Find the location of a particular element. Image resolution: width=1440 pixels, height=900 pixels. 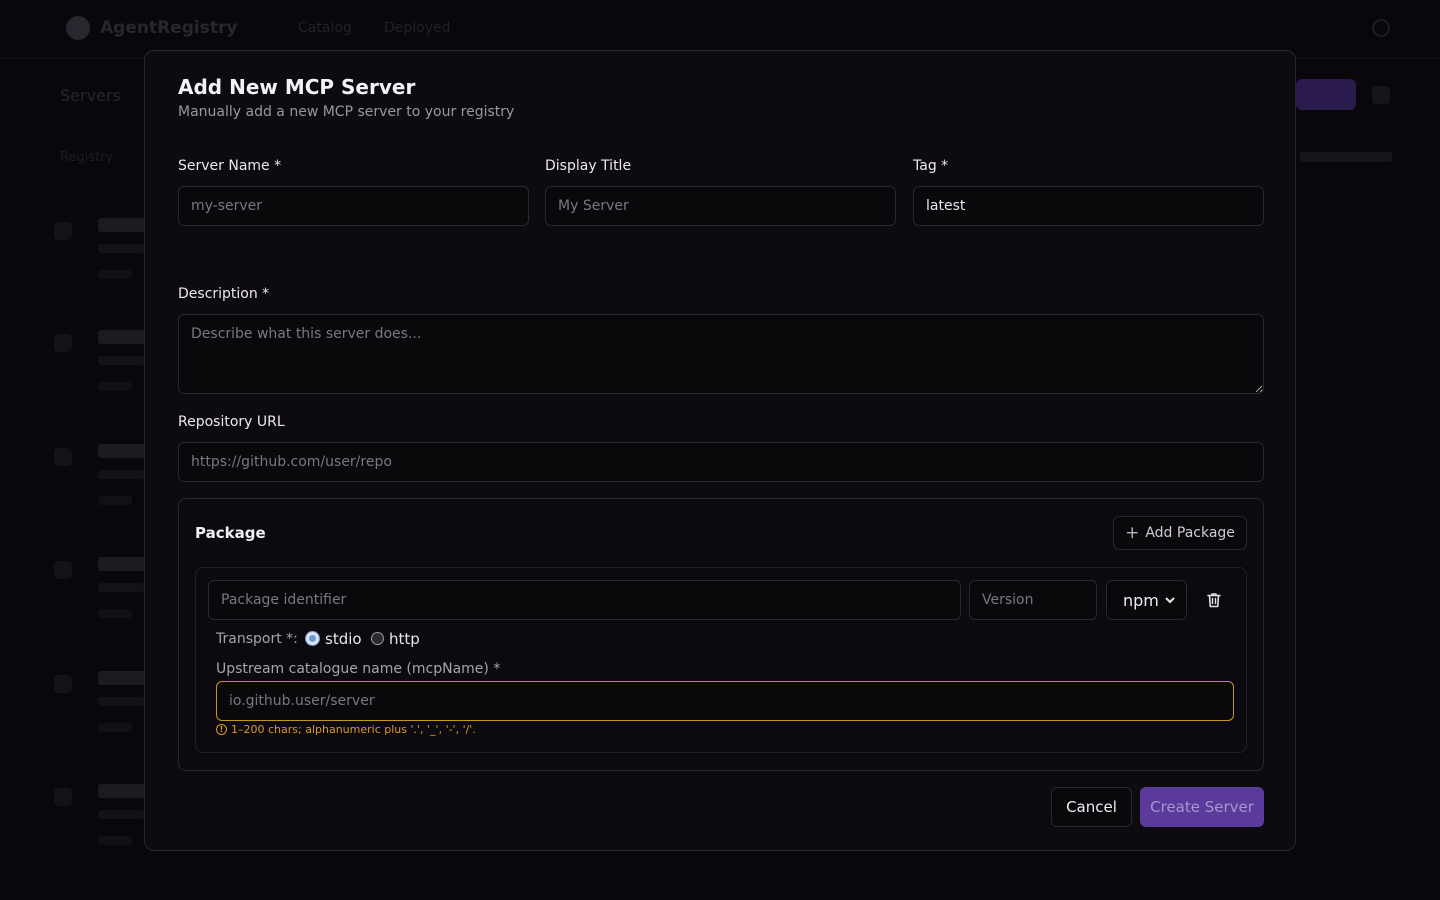

server-name-label: Server Name * is located at coordinates (230, 166).